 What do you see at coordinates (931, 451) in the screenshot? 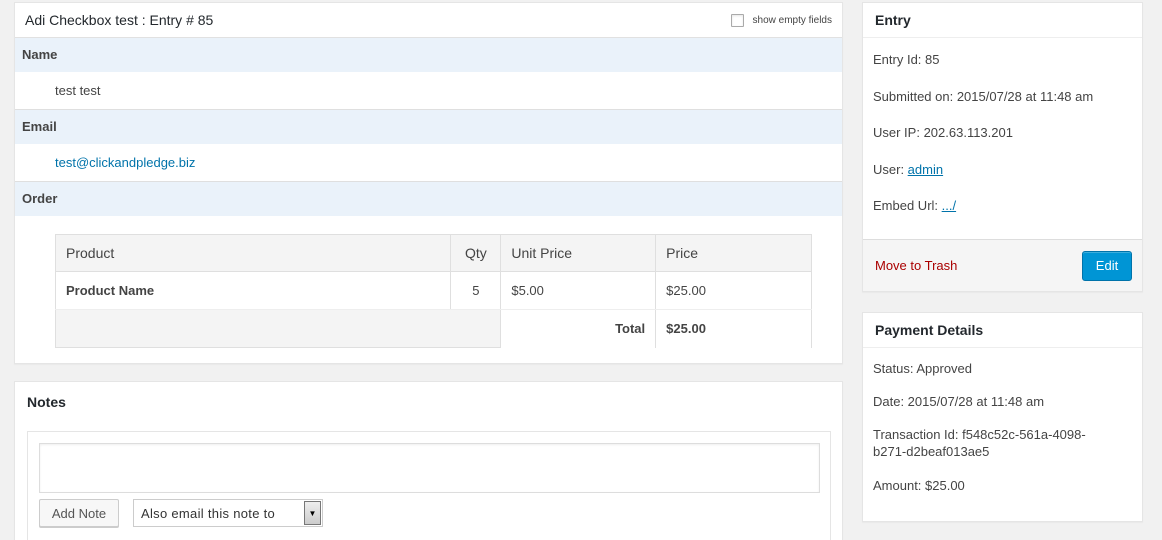
I see `transaction-id-line-2: b271-d2beaf013ae5` at bounding box center [931, 451].